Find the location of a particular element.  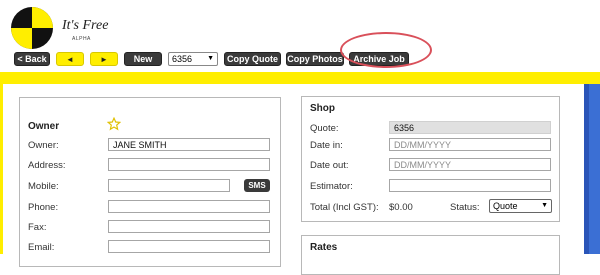

shop-title: Shop is located at coordinates (322, 108).